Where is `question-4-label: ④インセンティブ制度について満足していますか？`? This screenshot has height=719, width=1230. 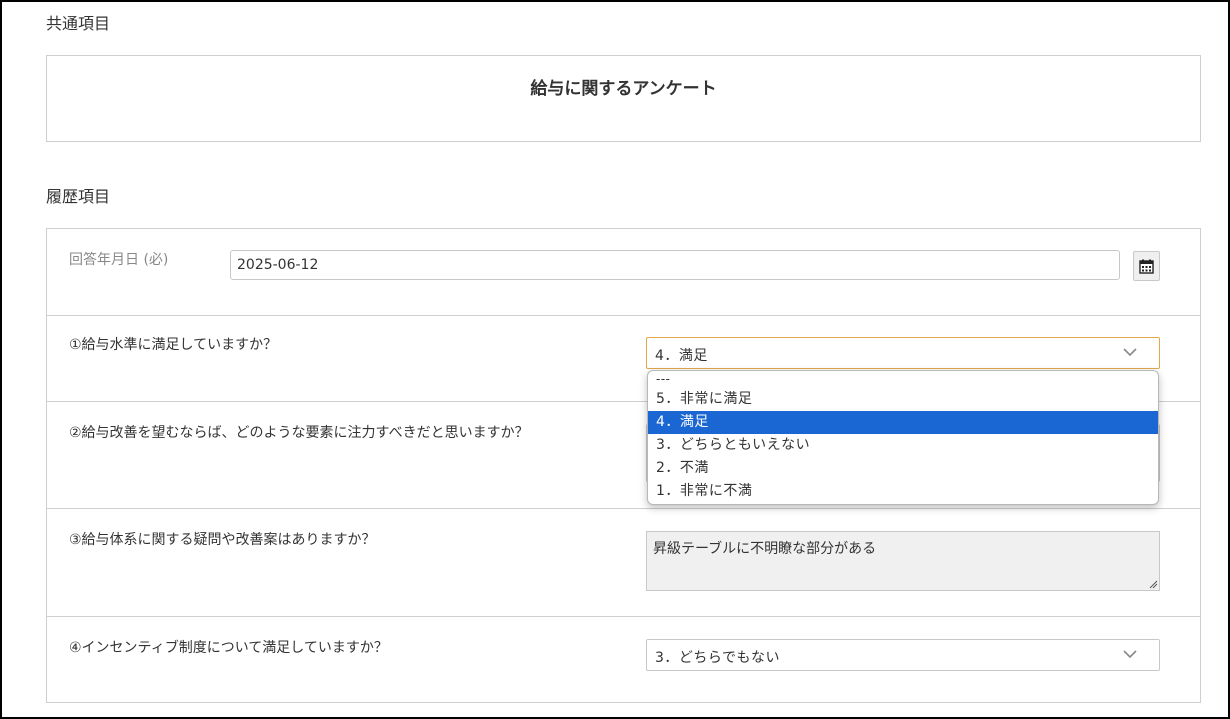
question-4-label: ④インセンティブ制度について満足していますか？ is located at coordinates (228, 648).